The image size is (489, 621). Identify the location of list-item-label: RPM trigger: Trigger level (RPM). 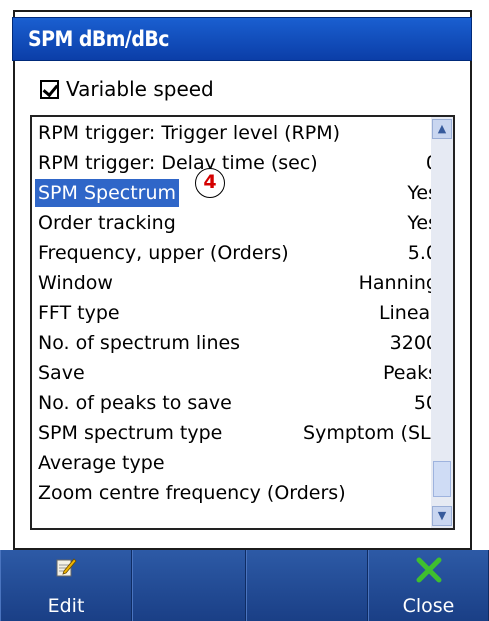
(189, 133).